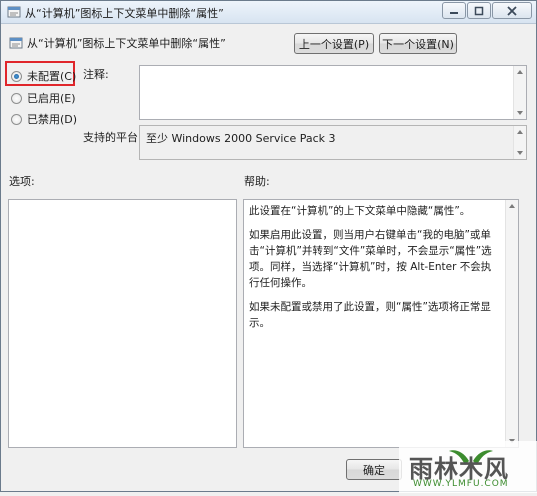  I want to click on radio-disabled: 已禁用(D), so click(44, 119).